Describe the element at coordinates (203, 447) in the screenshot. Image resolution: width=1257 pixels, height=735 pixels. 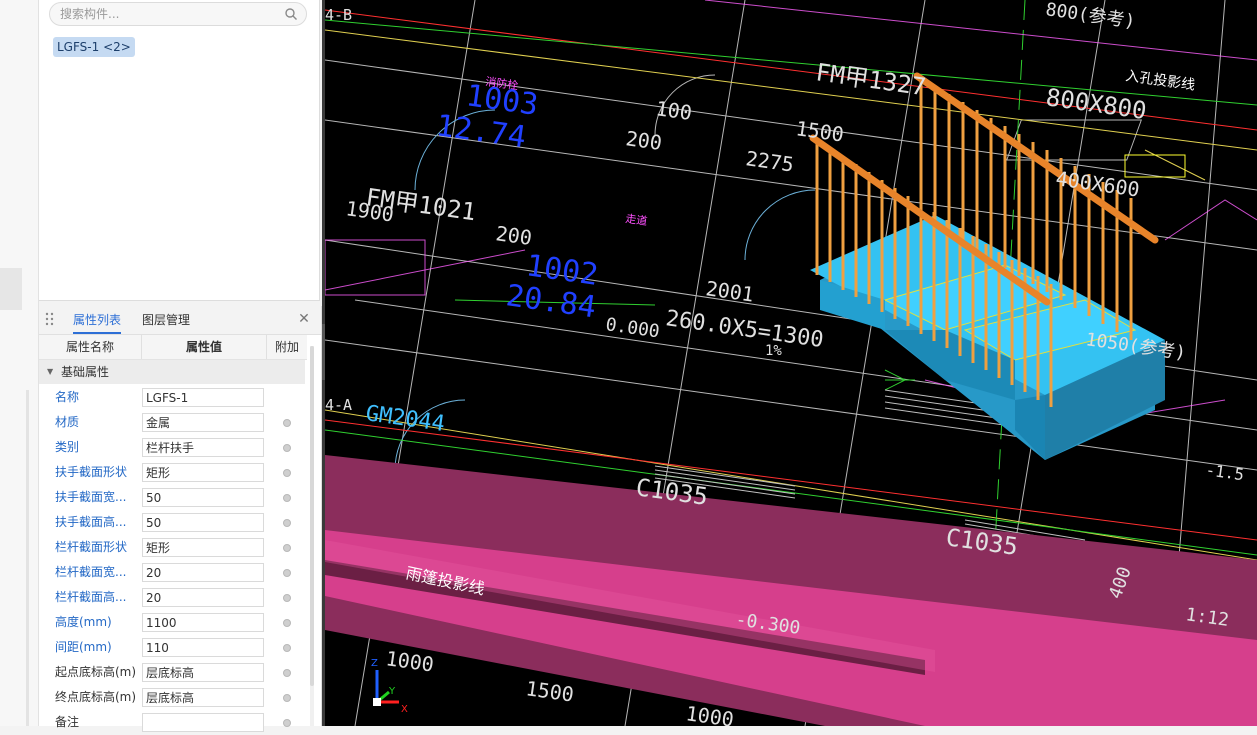
I see `property-value: 栏杆扶手` at that location.